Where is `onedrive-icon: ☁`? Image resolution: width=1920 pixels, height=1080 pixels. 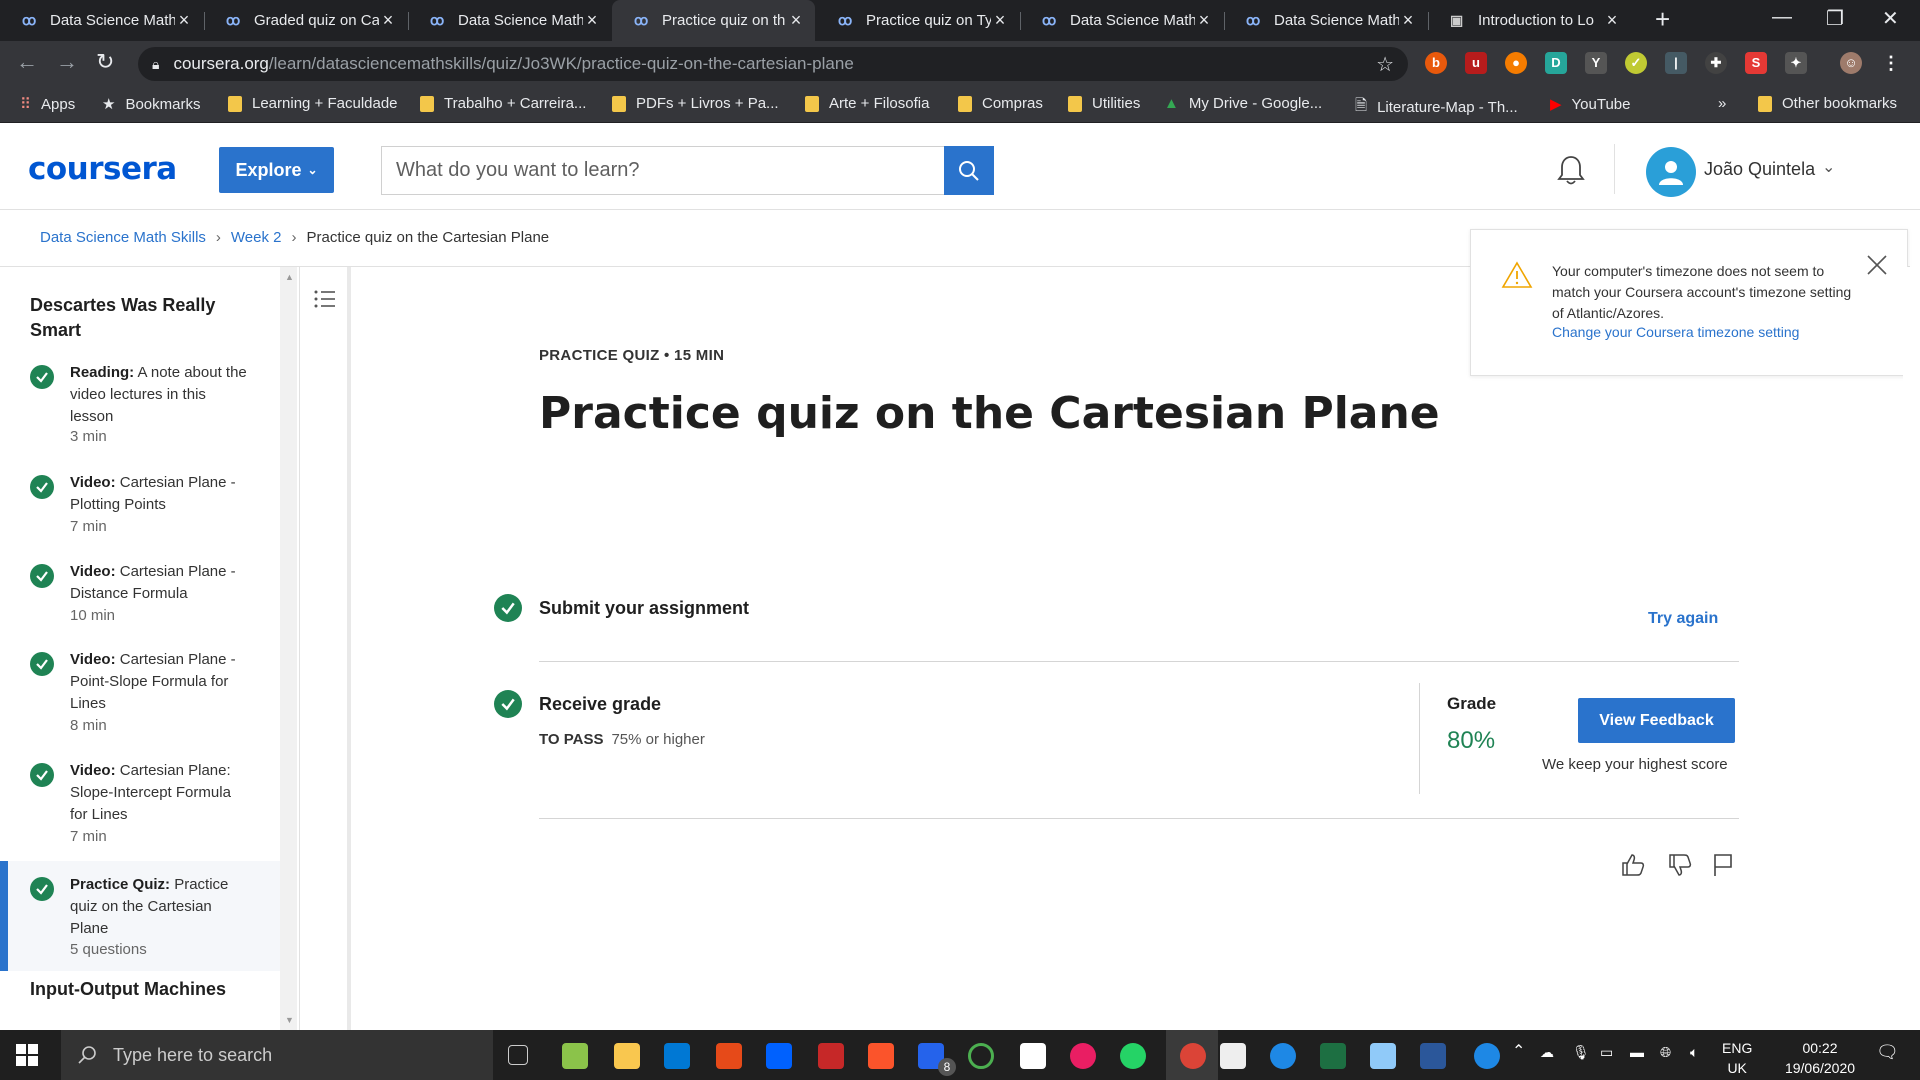 onedrive-icon: ☁ is located at coordinates (1547, 1052).